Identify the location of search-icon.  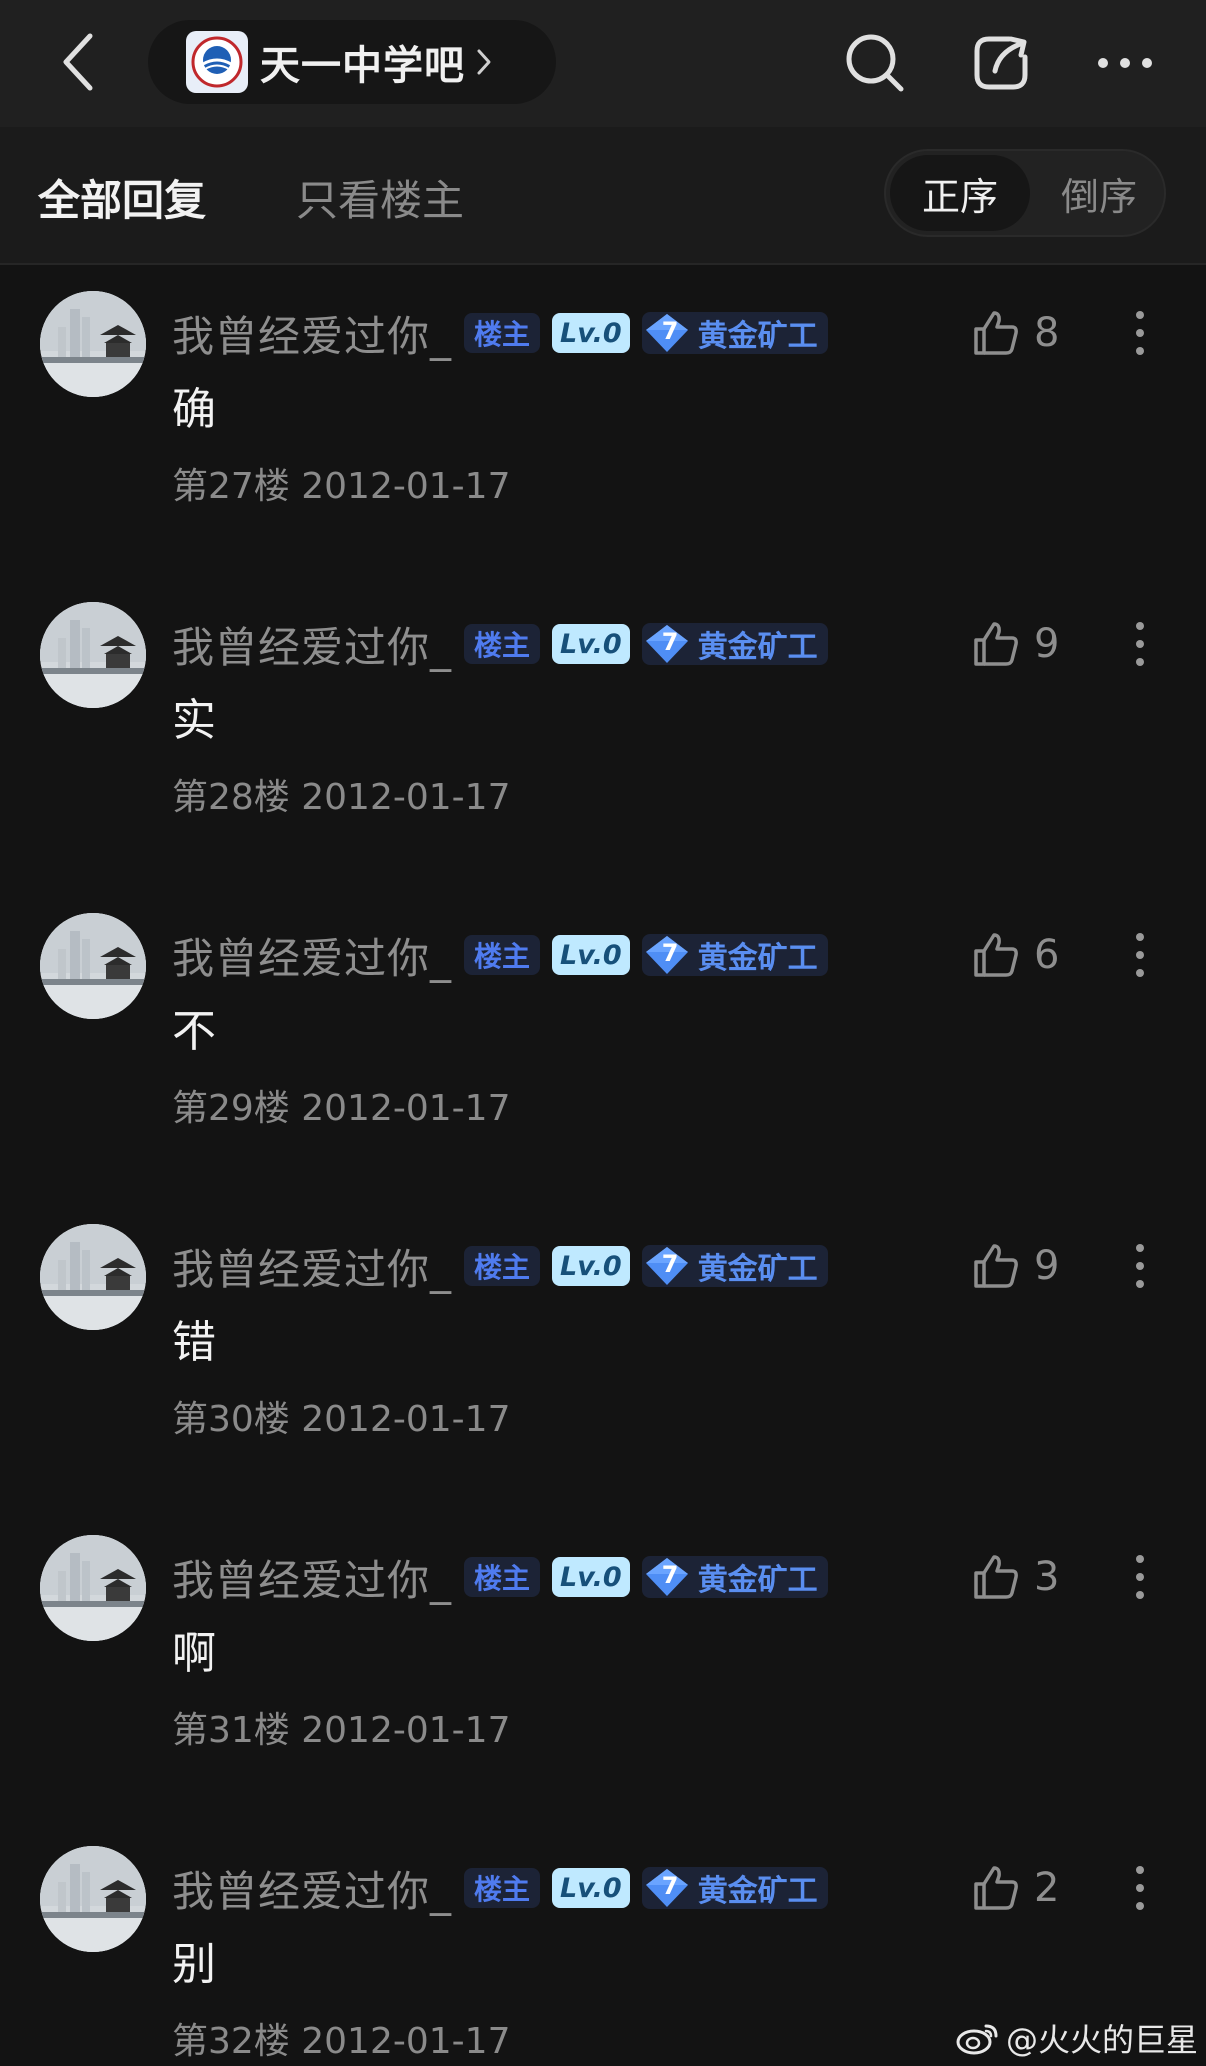
(875, 63).